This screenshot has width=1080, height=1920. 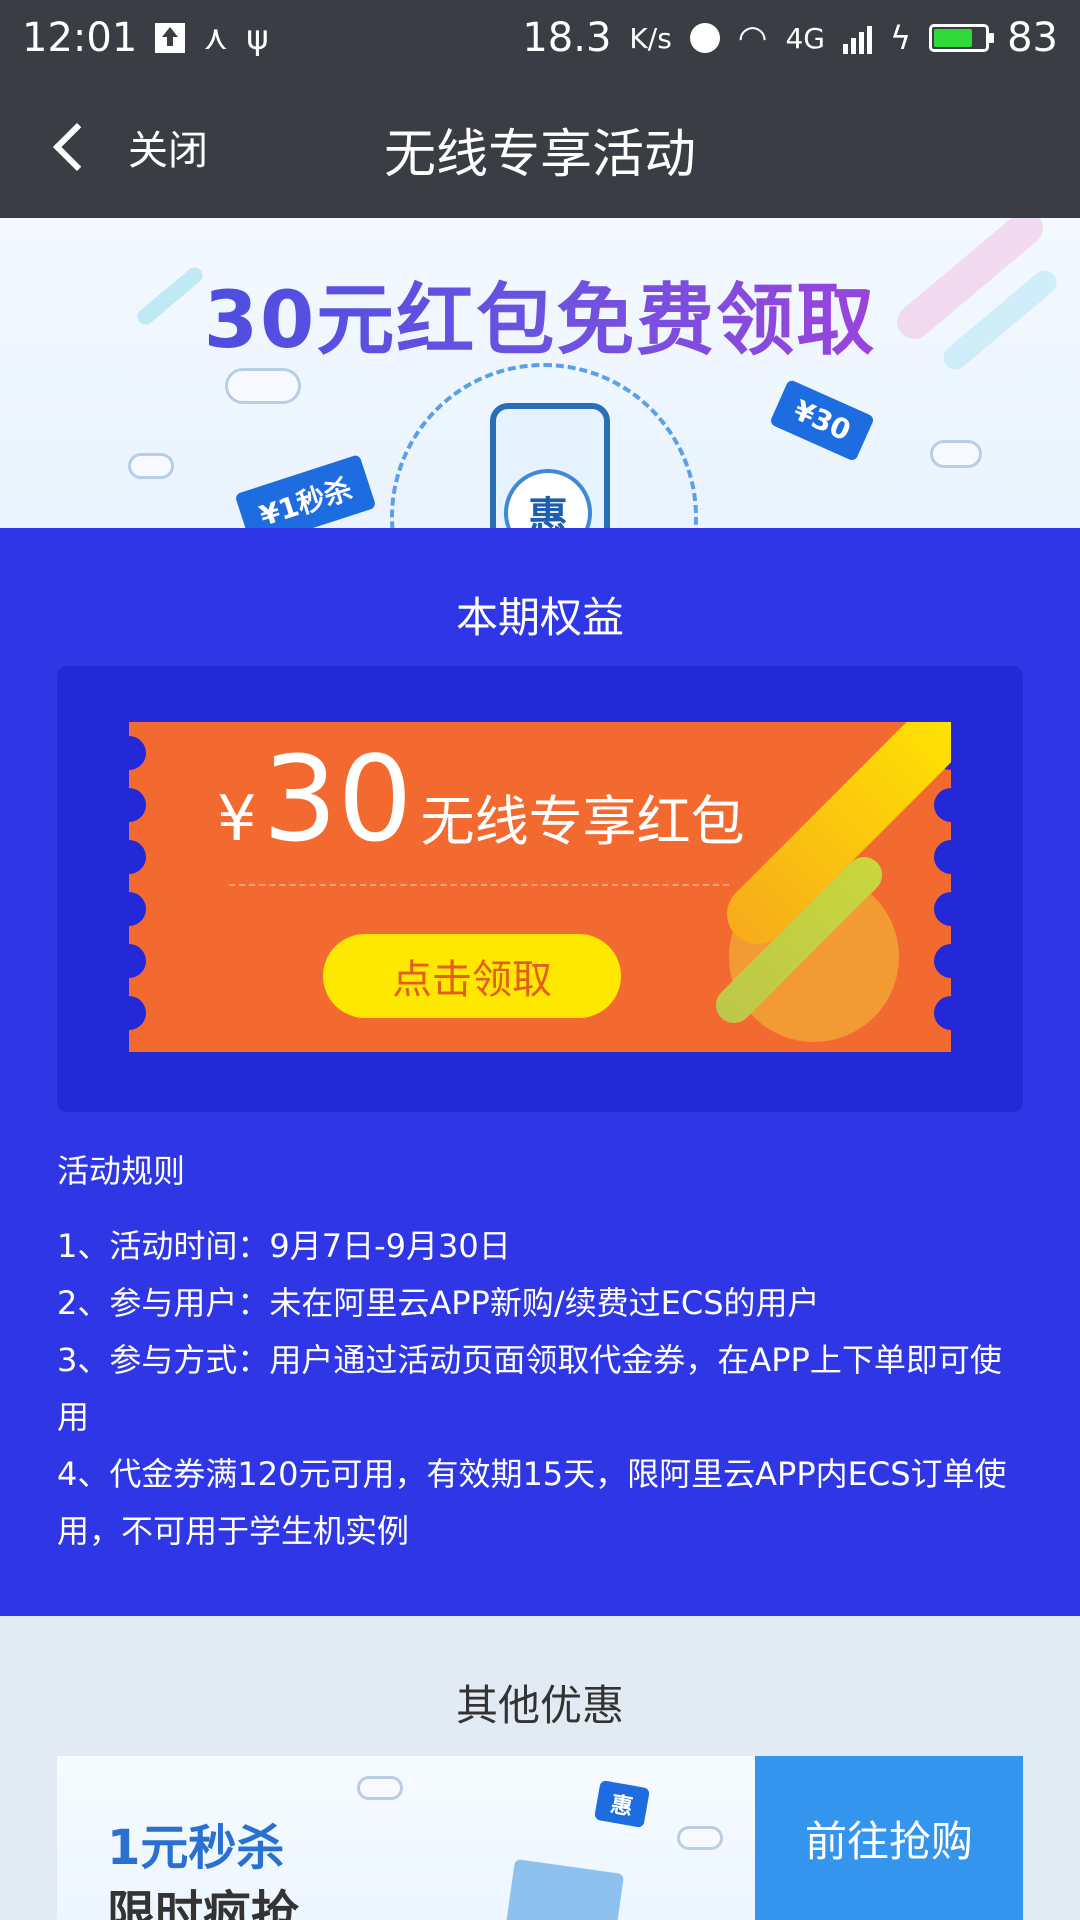 What do you see at coordinates (822, 420) in the screenshot?
I see `coupon-tag: ¥30` at bounding box center [822, 420].